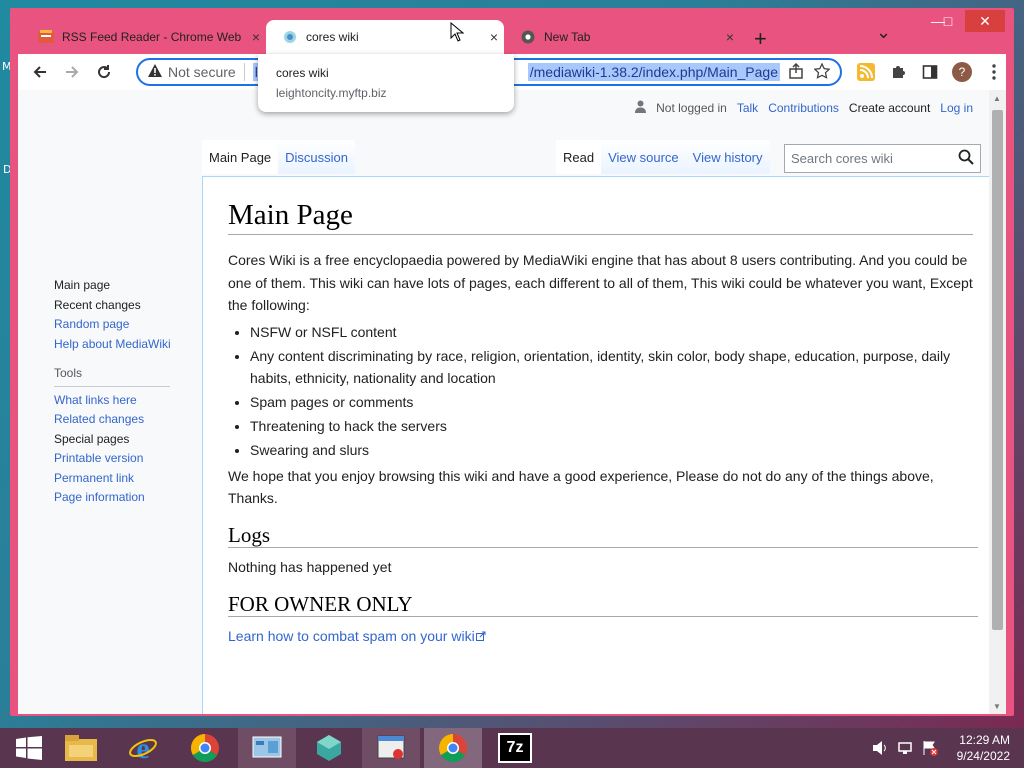 The image size is (1024, 768). Describe the element at coordinates (603, 535) in the screenshot. I see `logs-heading: Logs` at that location.